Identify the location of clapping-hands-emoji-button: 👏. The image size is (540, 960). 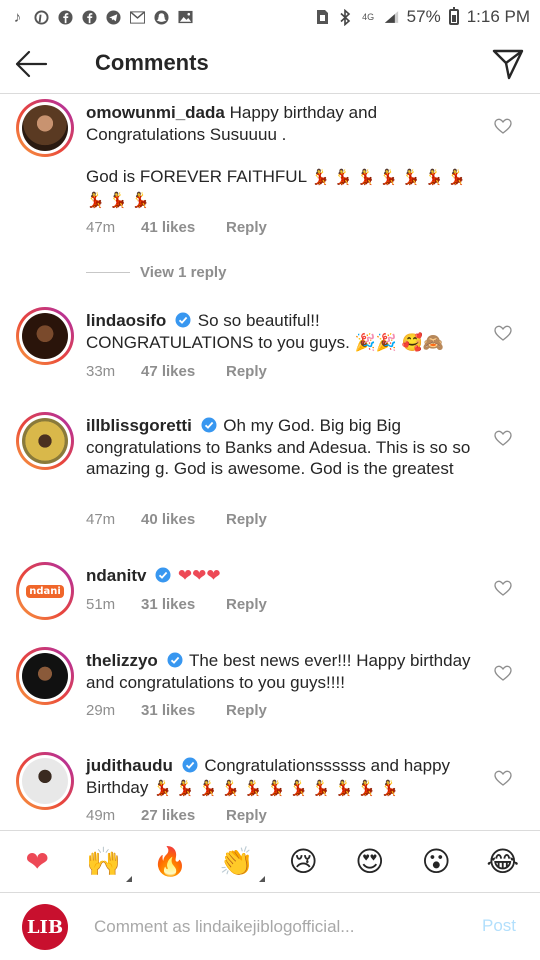
(241, 863).